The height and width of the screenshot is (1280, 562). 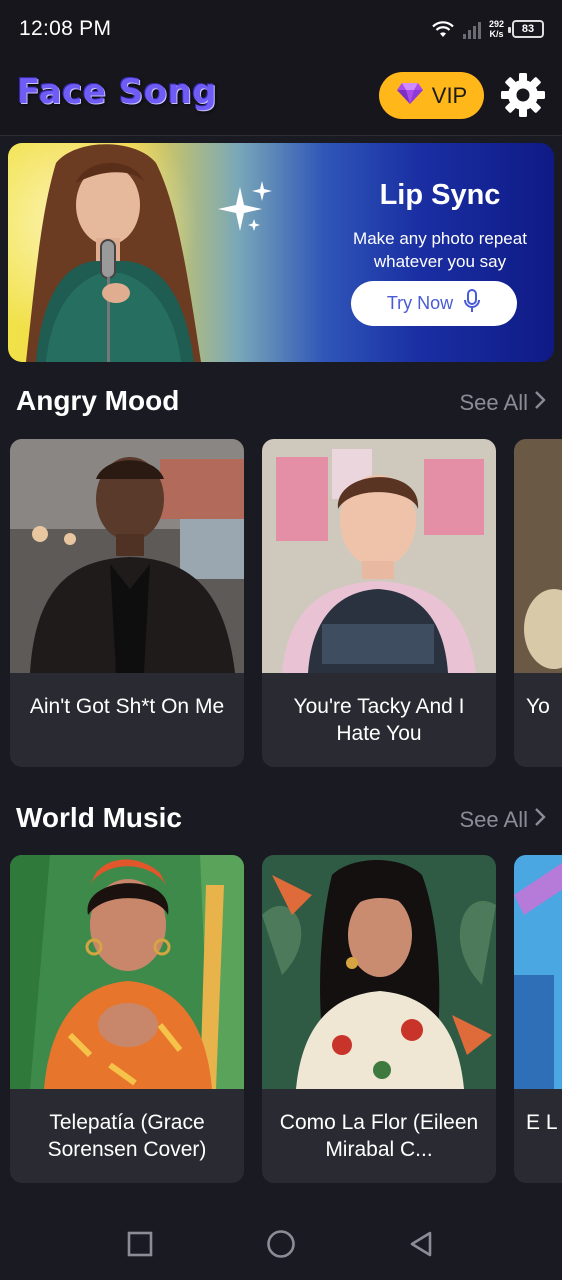 I want to click on system-nav-bar, so click(x=281, y=1243).